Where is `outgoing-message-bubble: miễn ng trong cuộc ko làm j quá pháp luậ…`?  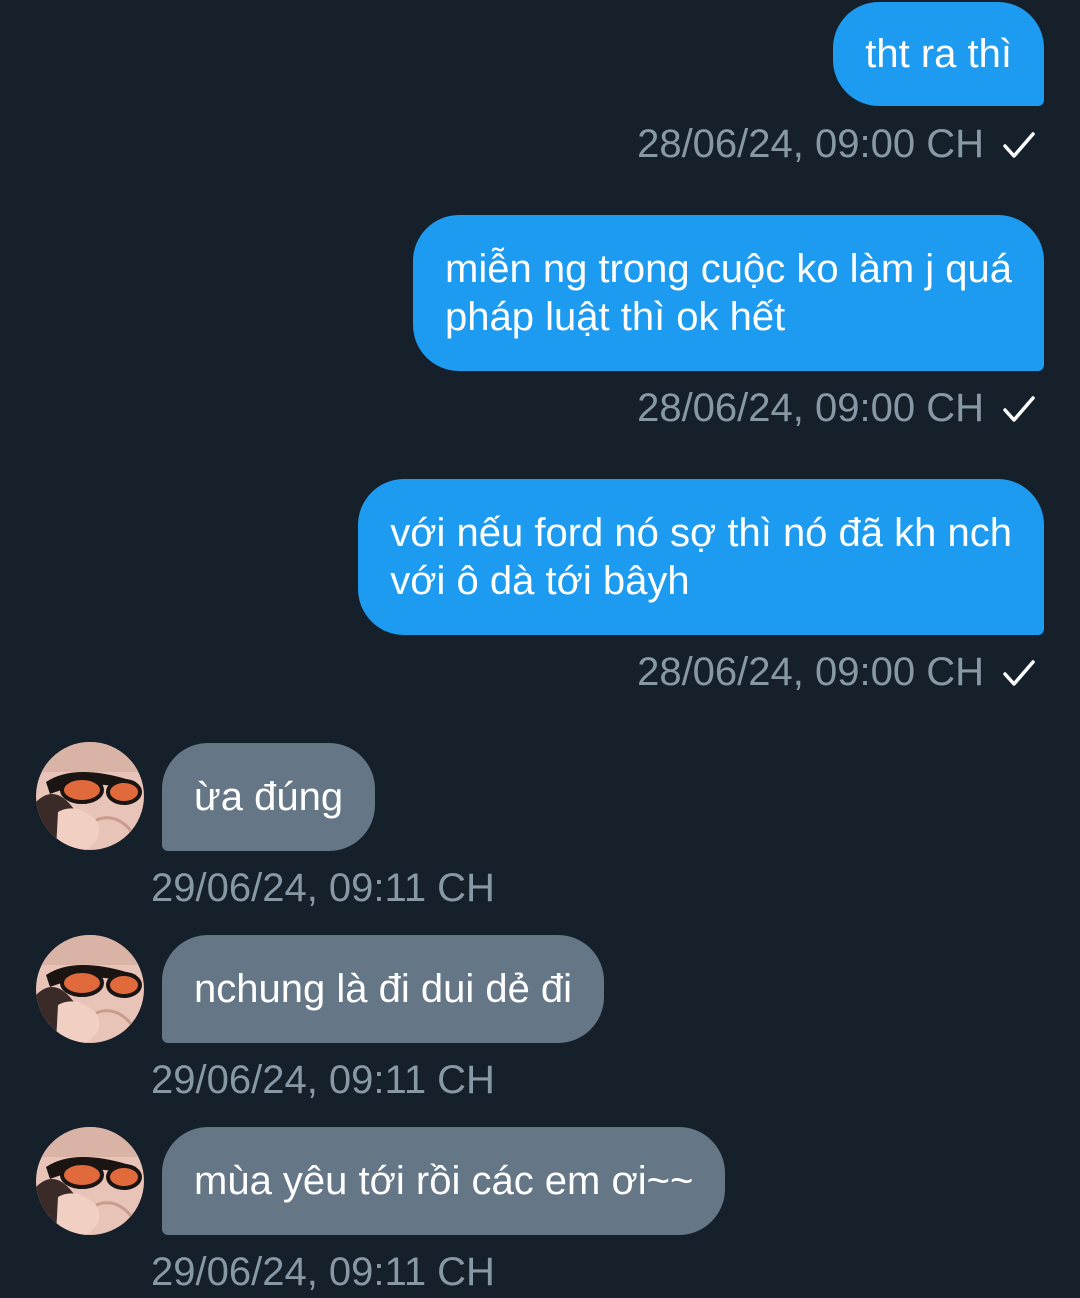 outgoing-message-bubble: miễn ng trong cuộc ko làm j quá pháp luậ… is located at coordinates (728, 293).